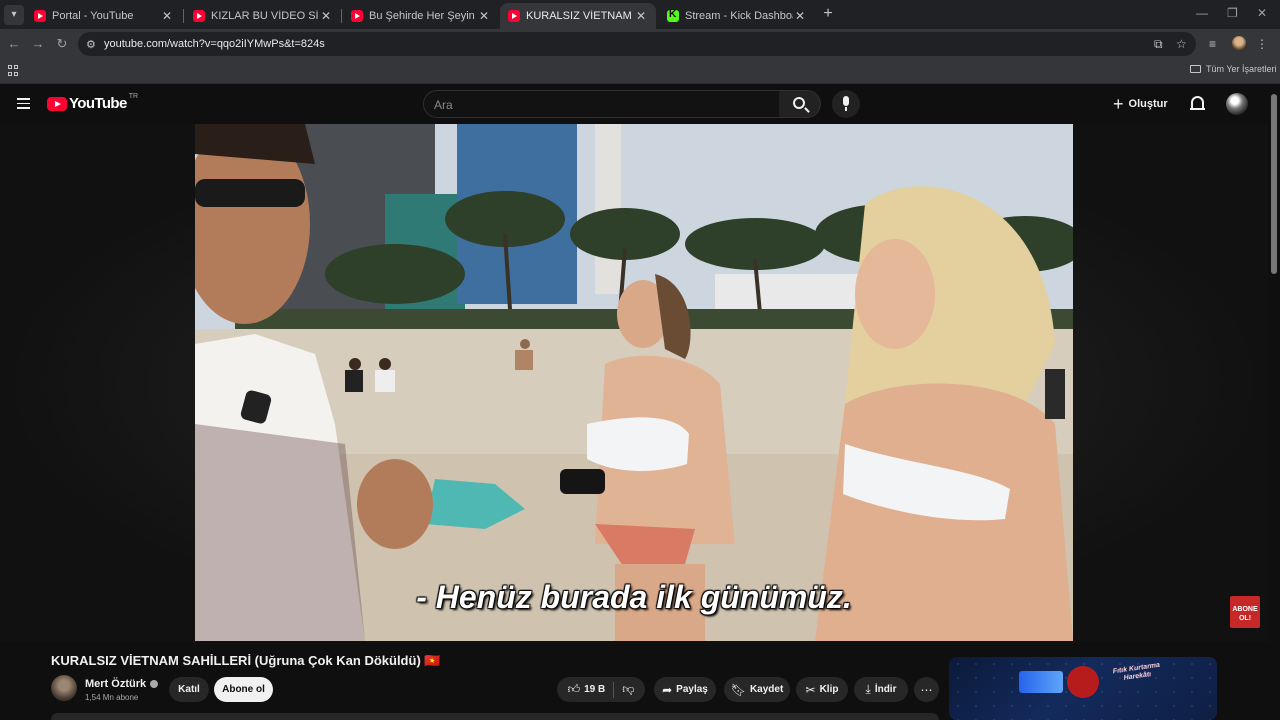  What do you see at coordinates (829, 689) in the screenshot?
I see `clip-label: Klip` at bounding box center [829, 689].